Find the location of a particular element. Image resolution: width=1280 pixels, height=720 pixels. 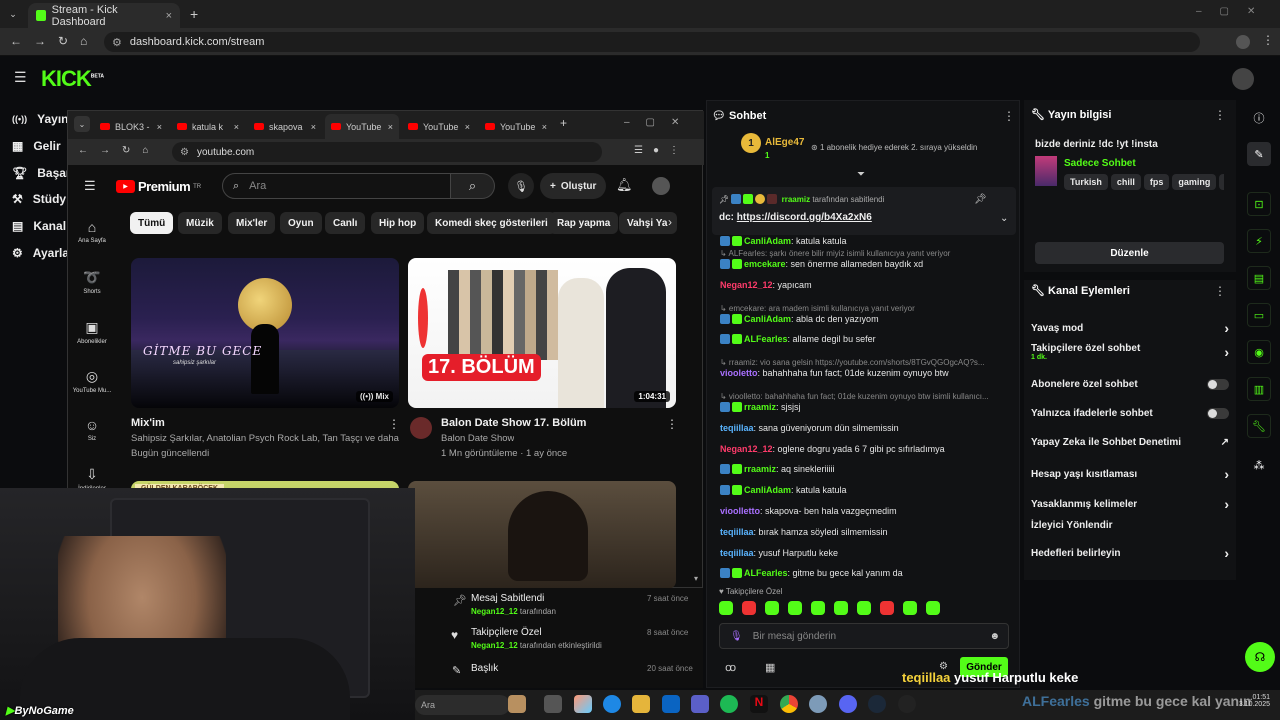

emote-bar is located at coordinates (865, 608).